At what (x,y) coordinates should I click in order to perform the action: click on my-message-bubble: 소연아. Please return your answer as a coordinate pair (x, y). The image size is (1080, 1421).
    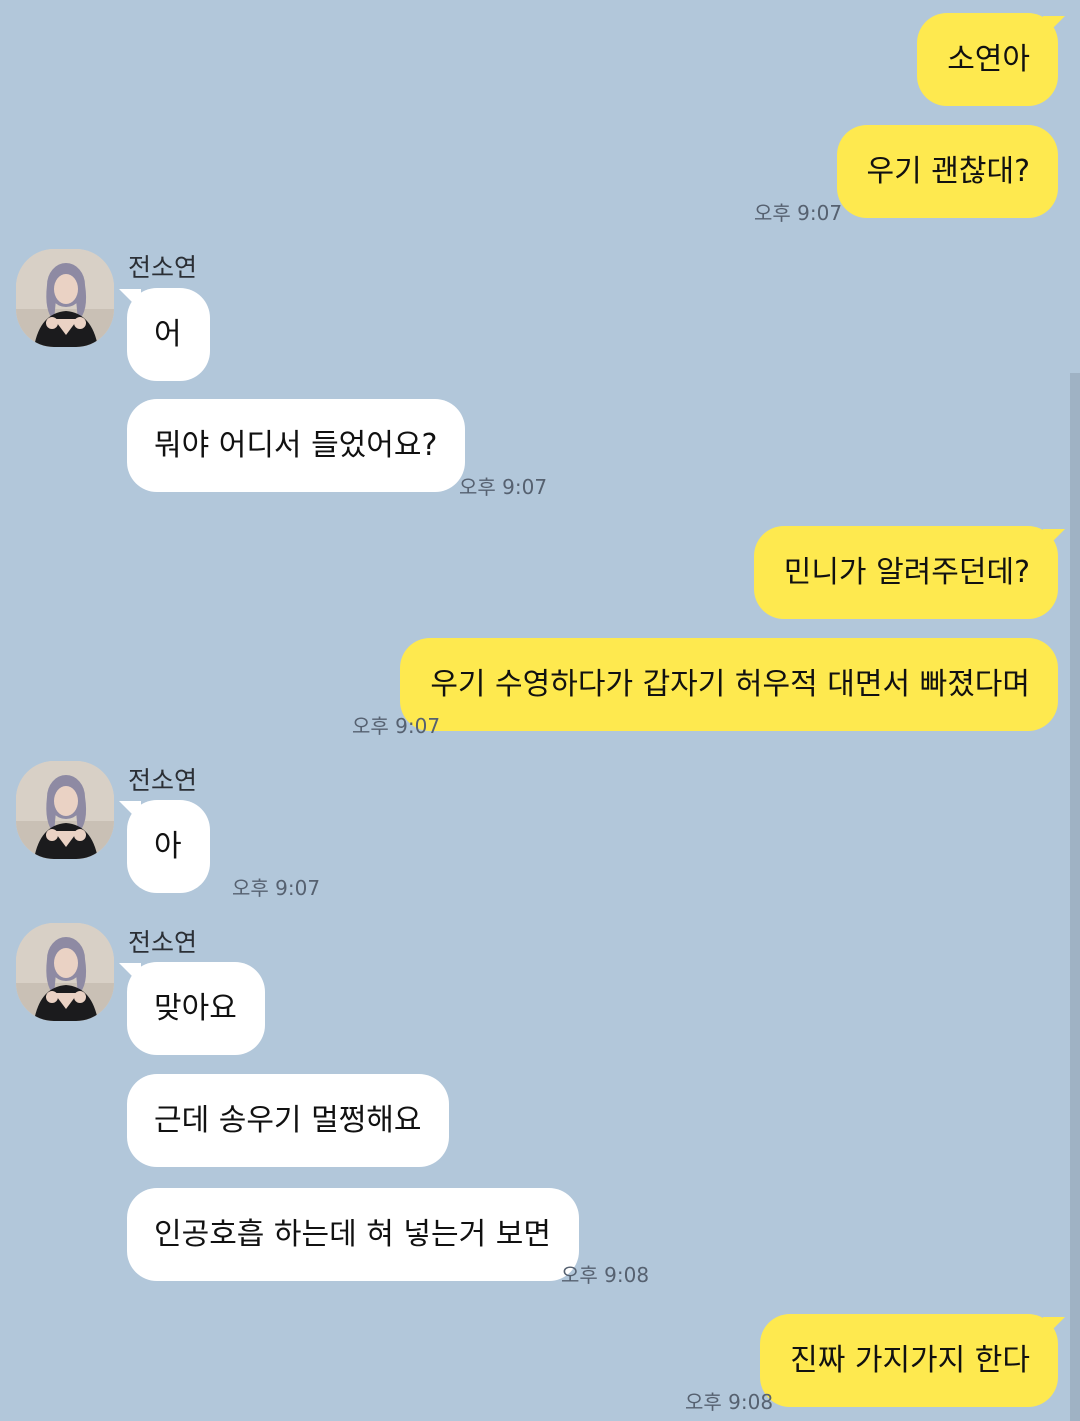
    Looking at the image, I should click on (987, 59).